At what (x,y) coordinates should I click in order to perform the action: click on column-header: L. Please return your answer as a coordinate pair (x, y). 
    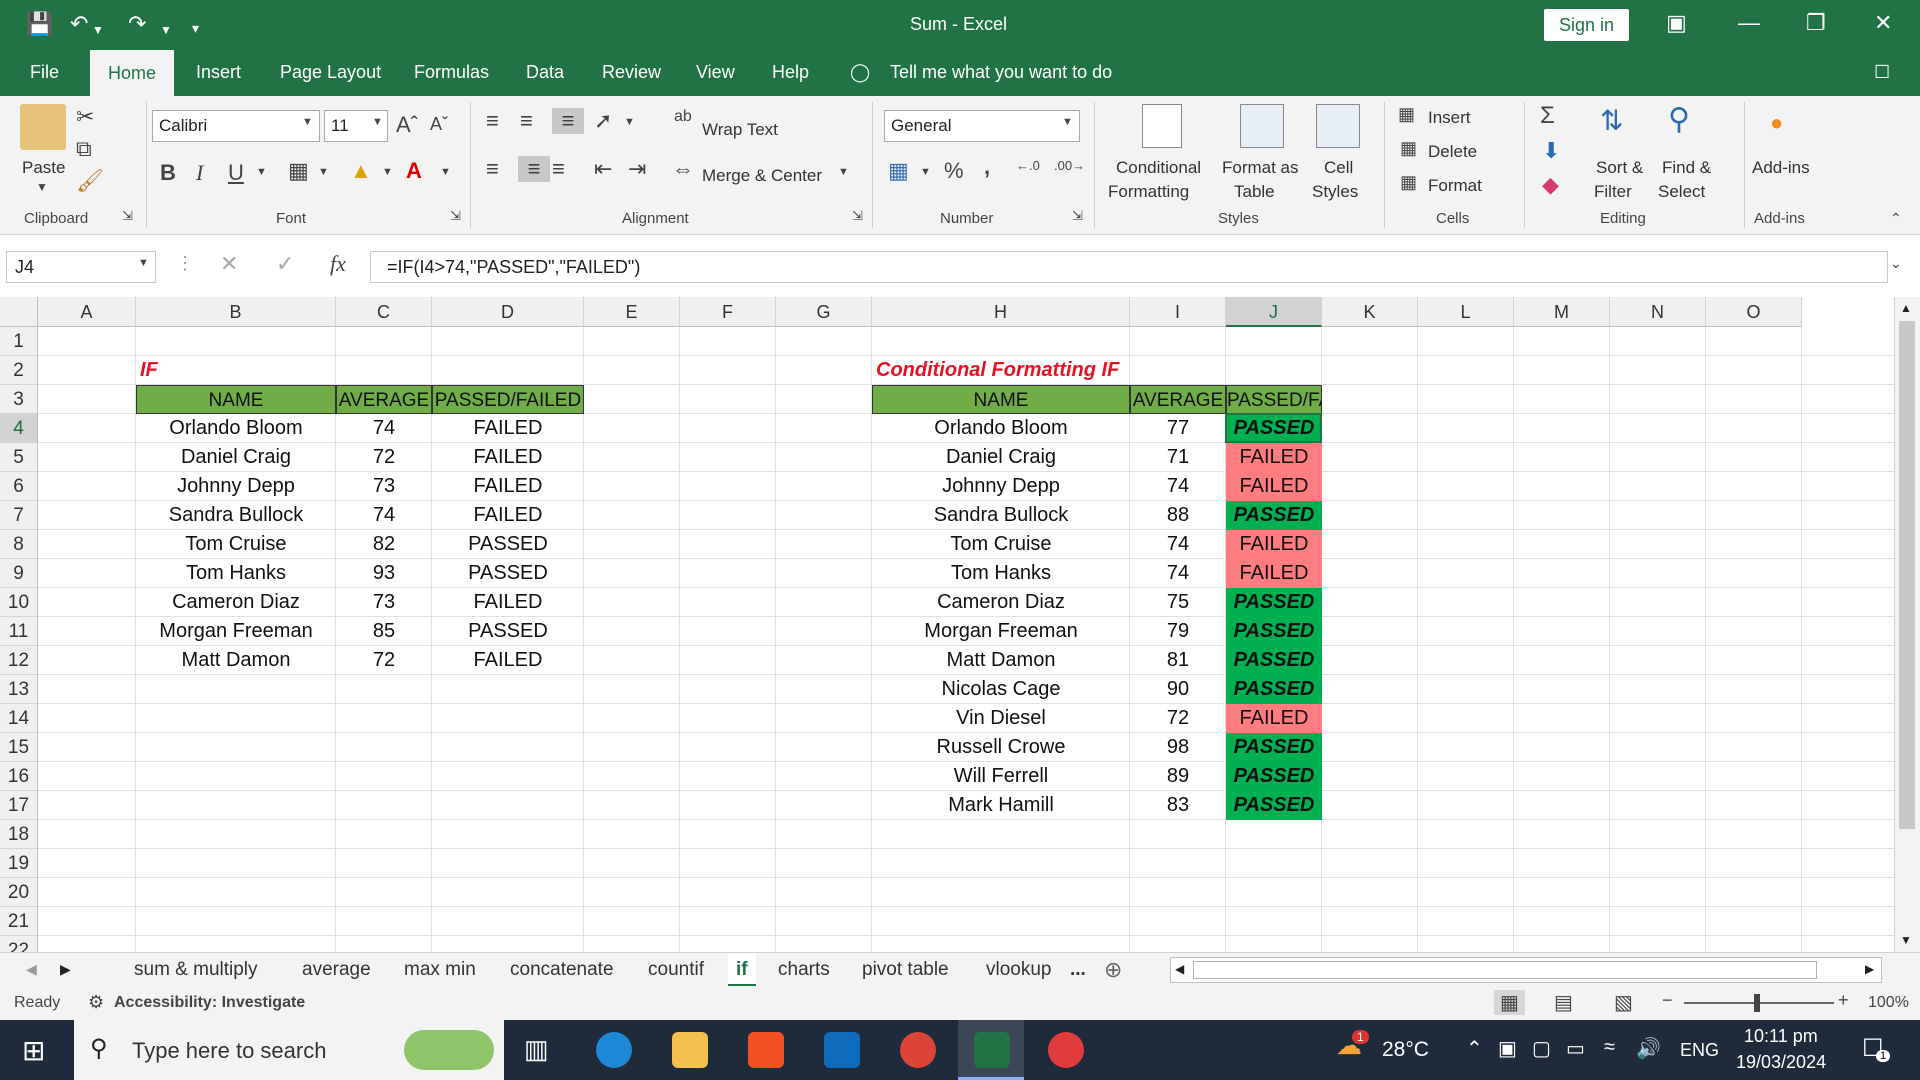
    Looking at the image, I should click on (1466, 312).